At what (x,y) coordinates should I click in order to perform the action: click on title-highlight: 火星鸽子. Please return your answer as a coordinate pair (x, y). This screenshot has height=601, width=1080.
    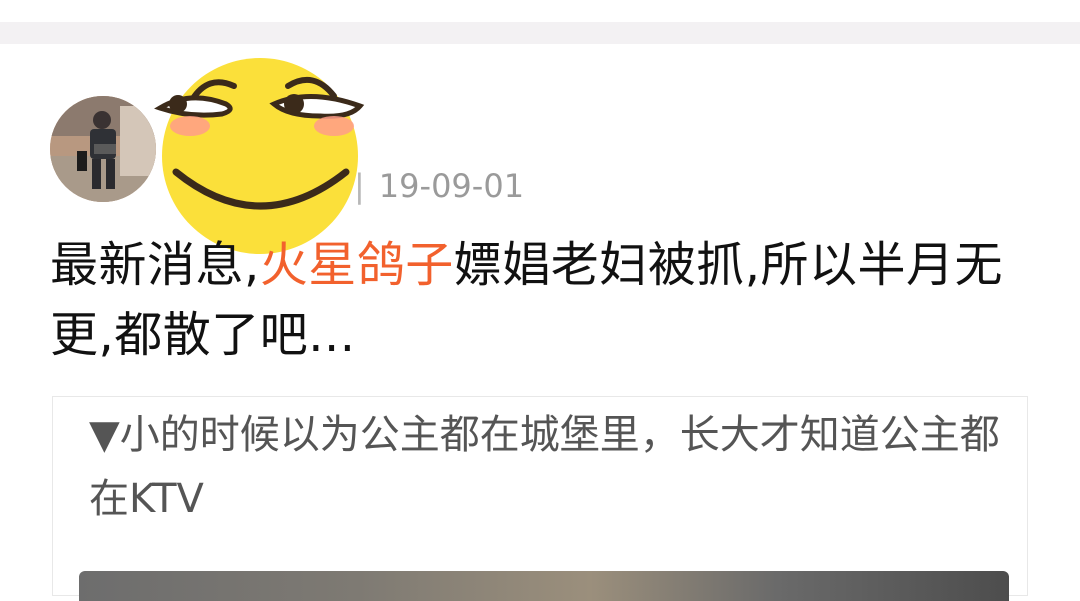
    Looking at the image, I should click on (357, 265).